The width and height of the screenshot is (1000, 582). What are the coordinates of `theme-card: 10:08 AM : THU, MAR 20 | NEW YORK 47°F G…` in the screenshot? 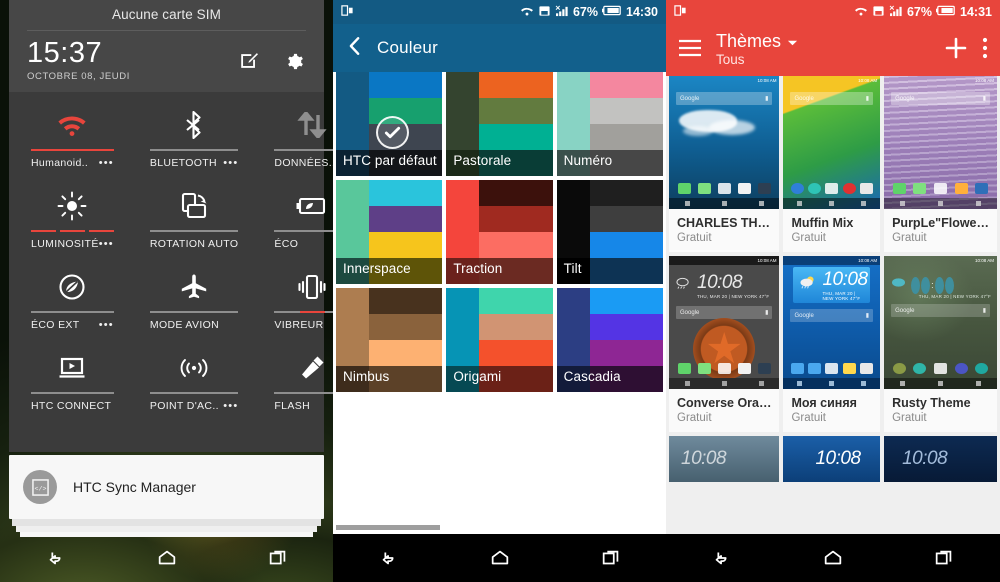 It's located at (940, 344).